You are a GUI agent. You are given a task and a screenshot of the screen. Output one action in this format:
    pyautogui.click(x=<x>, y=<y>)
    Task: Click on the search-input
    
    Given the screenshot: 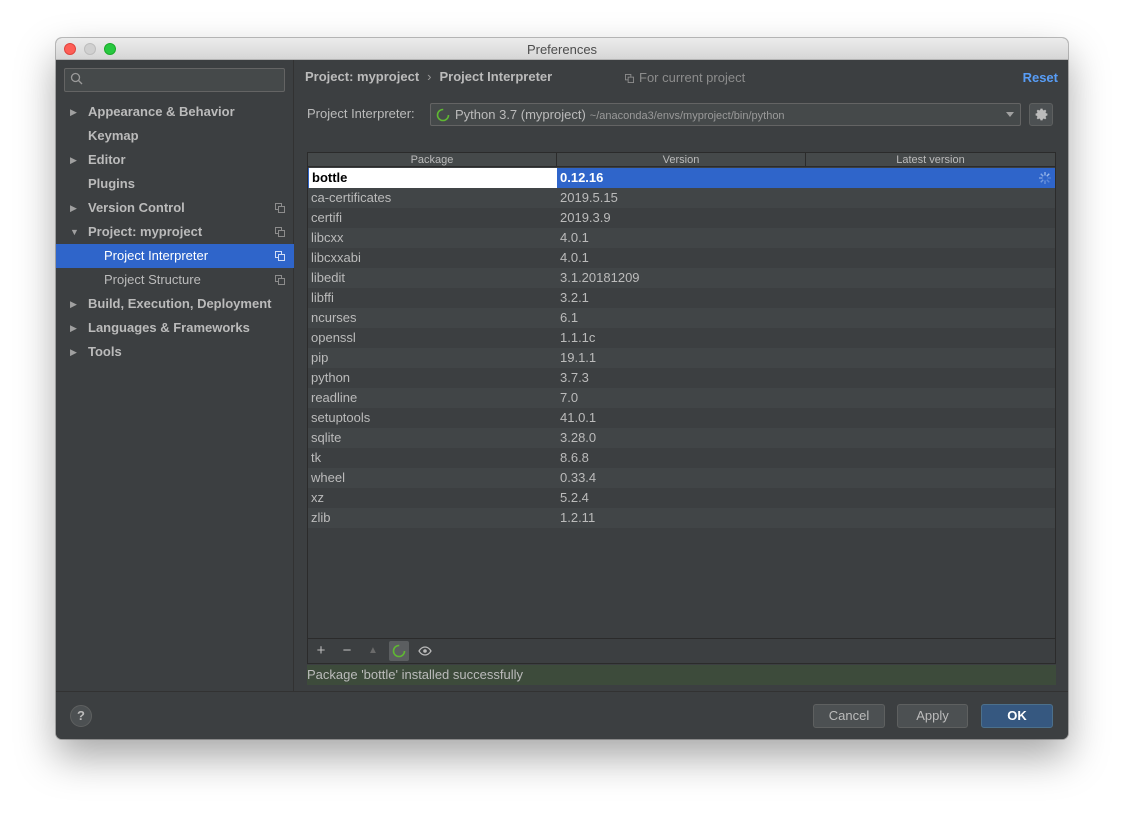 What is the action you would take?
    pyautogui.click(x=182, y=80)
    